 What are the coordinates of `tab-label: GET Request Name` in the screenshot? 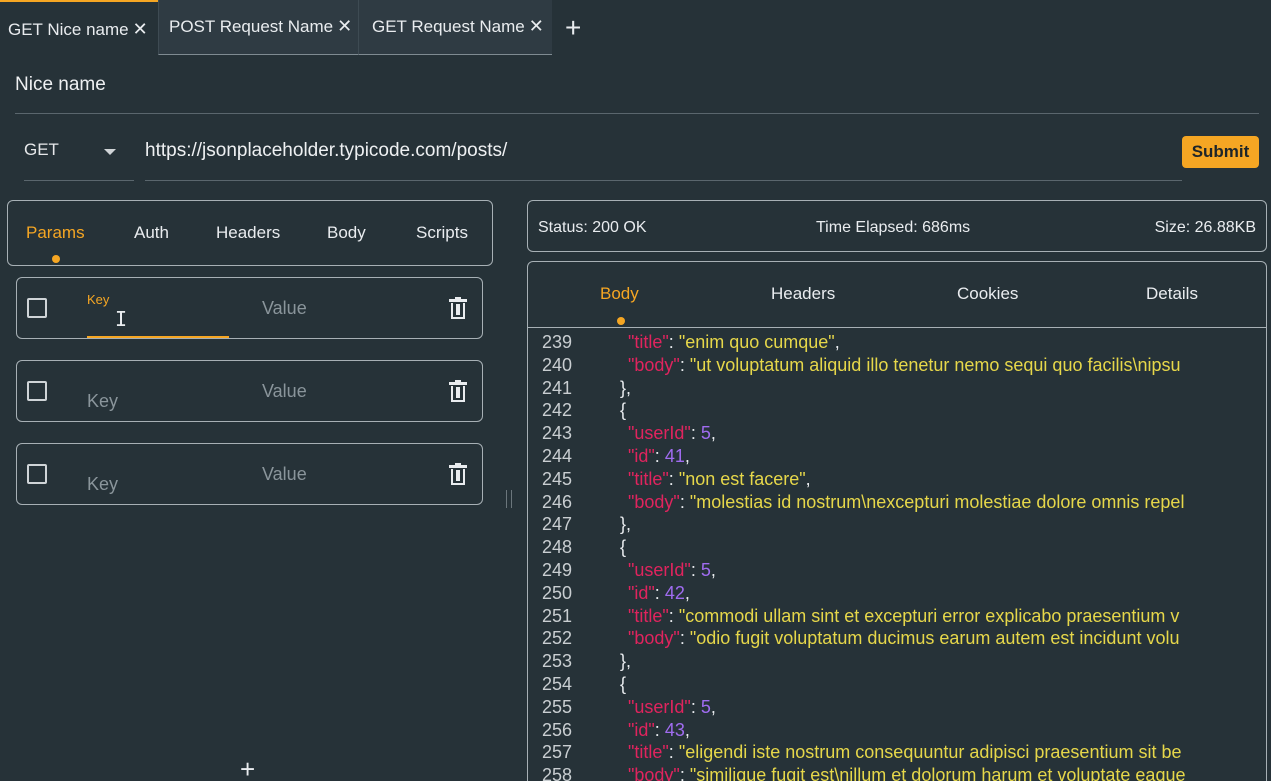 It's located at (448, 26).